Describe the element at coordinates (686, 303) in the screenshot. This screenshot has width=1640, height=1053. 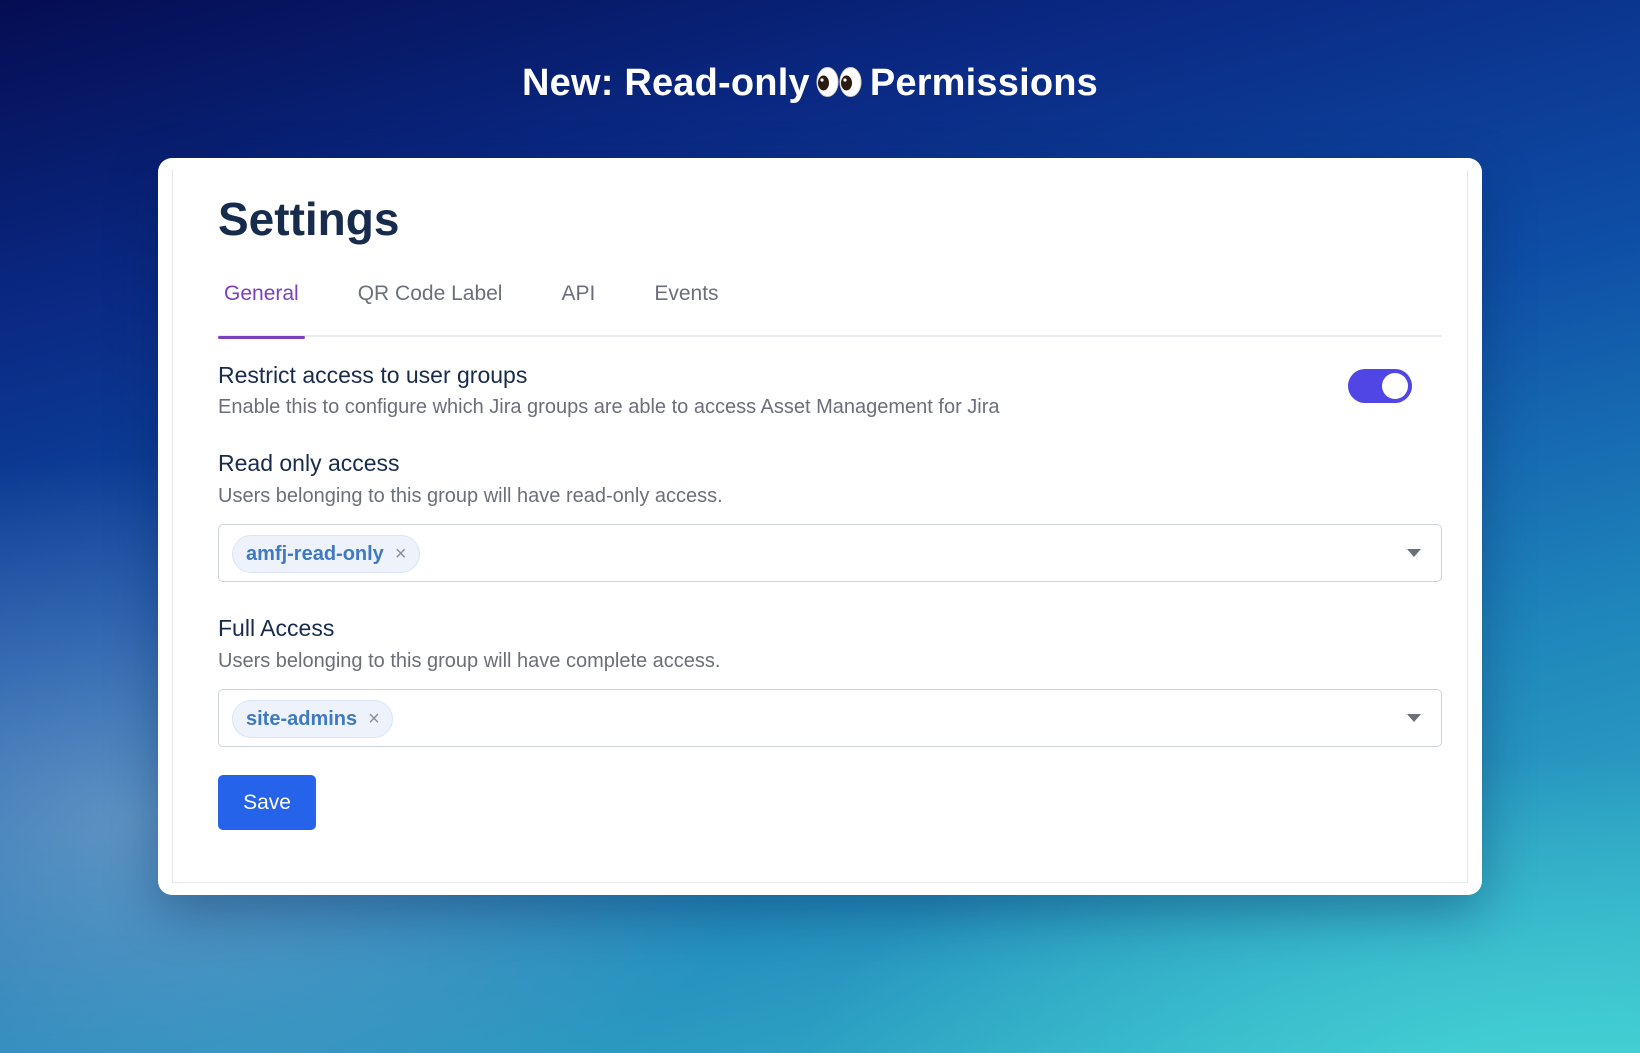
I see `tab-events: Events` at that location.